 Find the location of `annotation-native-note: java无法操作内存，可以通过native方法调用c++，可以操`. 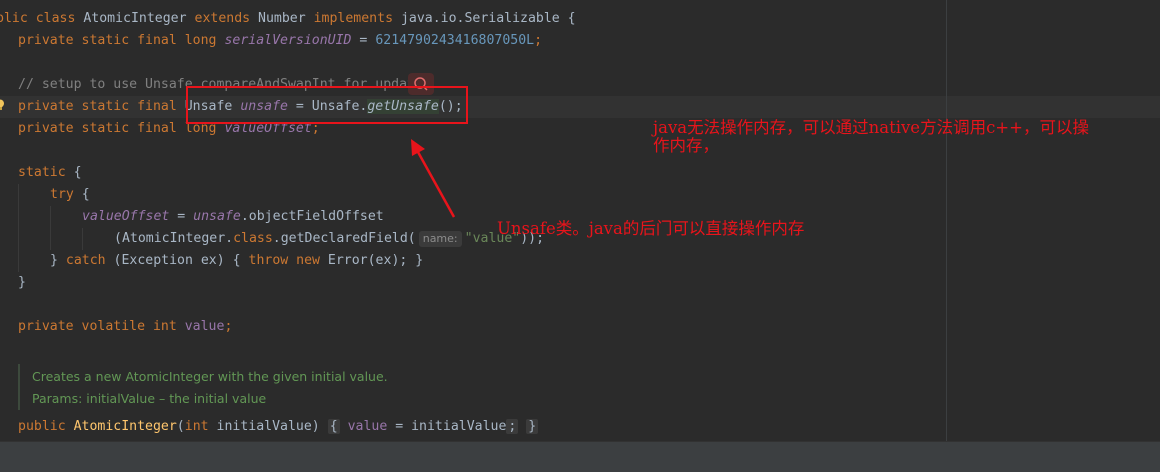

annotation-native-note: java无法操作内存，可以通过native方法调用c++，可以操 is located at coordinates (871, 128).